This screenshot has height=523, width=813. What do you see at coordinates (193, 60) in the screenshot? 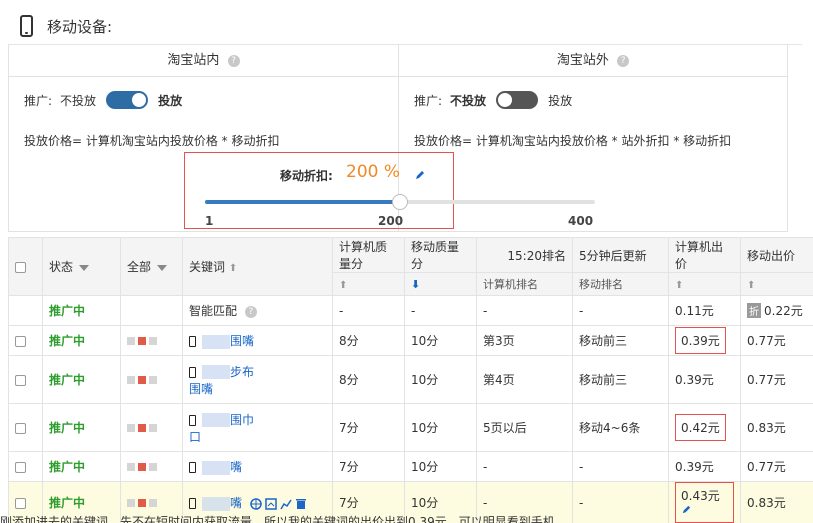
I see `panel-title: 淘宝站内` at bounding box center [193, 60].